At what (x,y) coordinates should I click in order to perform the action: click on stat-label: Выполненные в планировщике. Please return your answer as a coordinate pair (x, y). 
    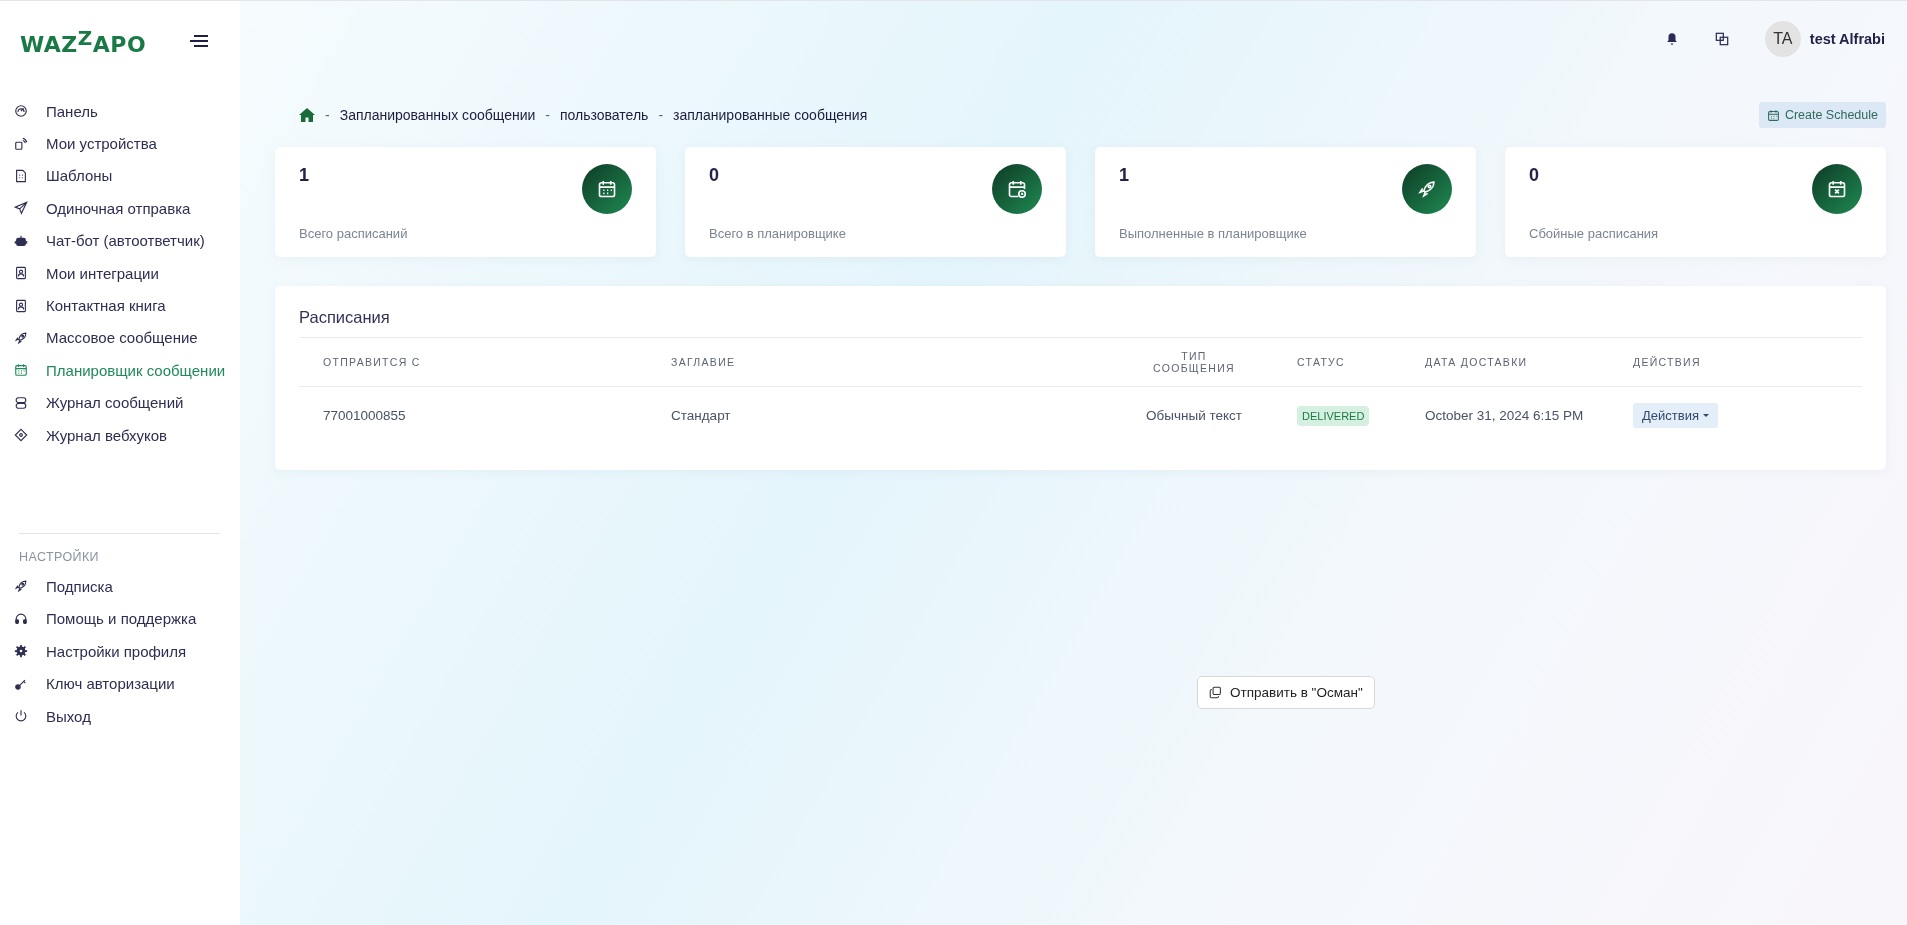
    Looking at the image, I should click on (1213, 233).